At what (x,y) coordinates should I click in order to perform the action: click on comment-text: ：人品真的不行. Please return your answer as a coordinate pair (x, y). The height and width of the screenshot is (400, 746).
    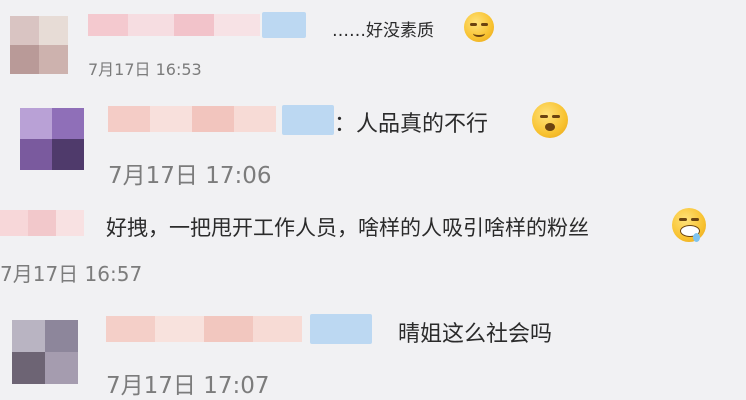
    Looking at the image, I should click on (411, 124).